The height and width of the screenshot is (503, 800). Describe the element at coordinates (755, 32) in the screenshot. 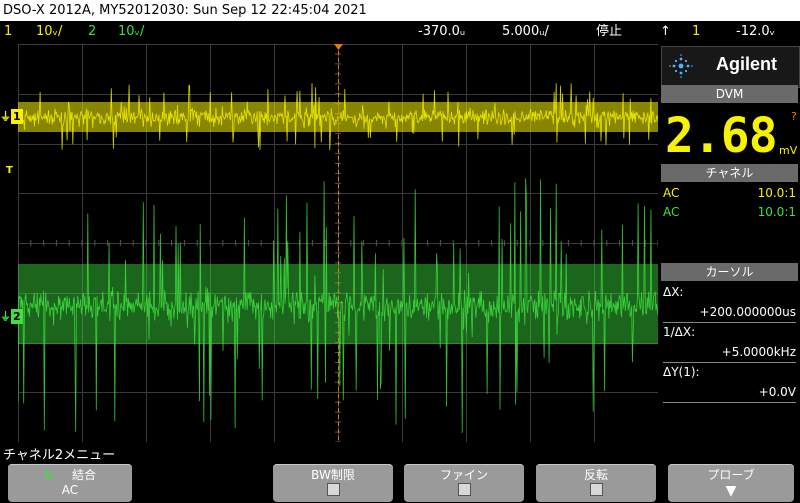

I see `trigger-level: -12.0ᵥ` at that location.